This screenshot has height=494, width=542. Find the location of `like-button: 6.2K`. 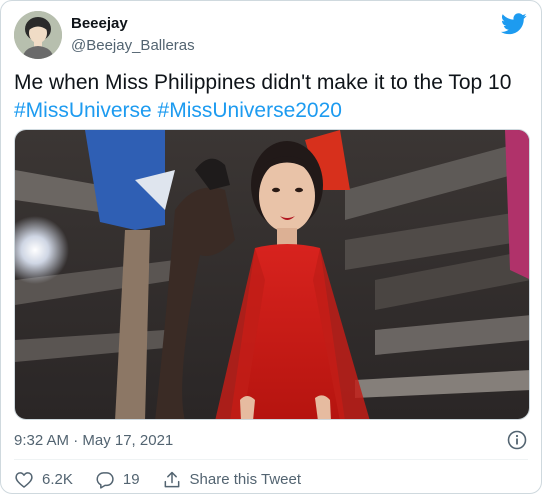

like-button: 6.2K is located at coordinates (43, 480).